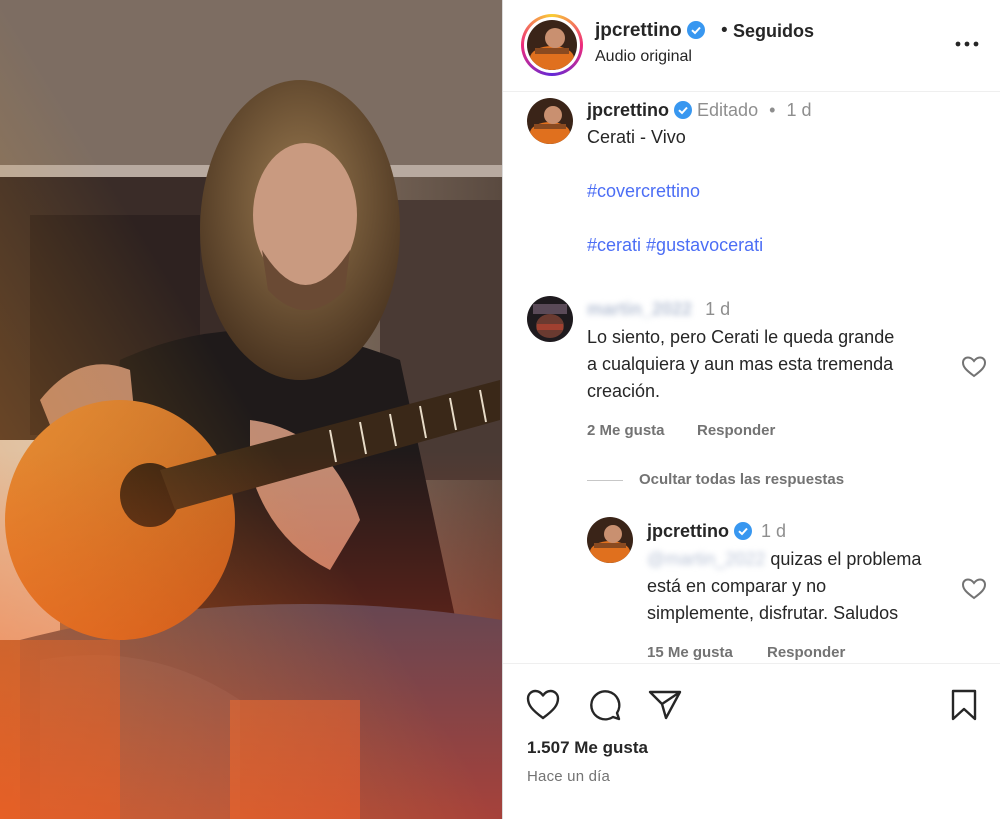 This screenshot has height=819, width=1000. Describe the element at coordinates (550, 319) in the screenshot. I see `comment-avatar` at that location.